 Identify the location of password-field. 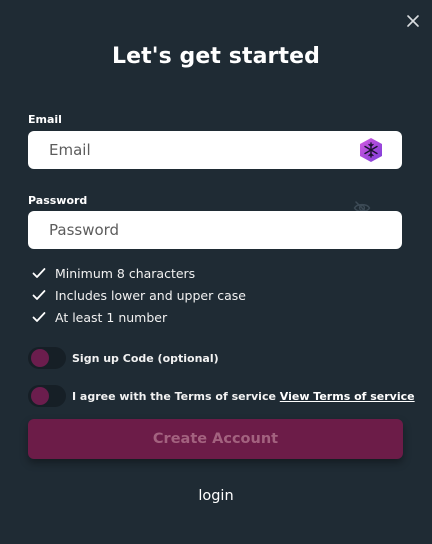
(188, 230).